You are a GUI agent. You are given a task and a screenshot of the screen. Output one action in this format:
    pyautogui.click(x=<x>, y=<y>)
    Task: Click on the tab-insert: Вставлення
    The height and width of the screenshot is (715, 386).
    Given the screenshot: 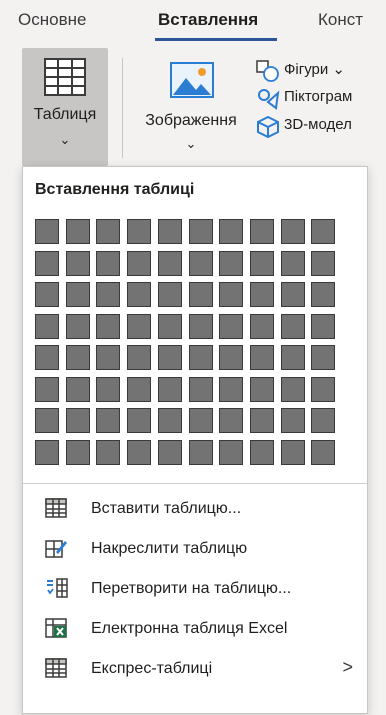 What is the action you would take?
    pyautogui.click(x=208, y=20)
    